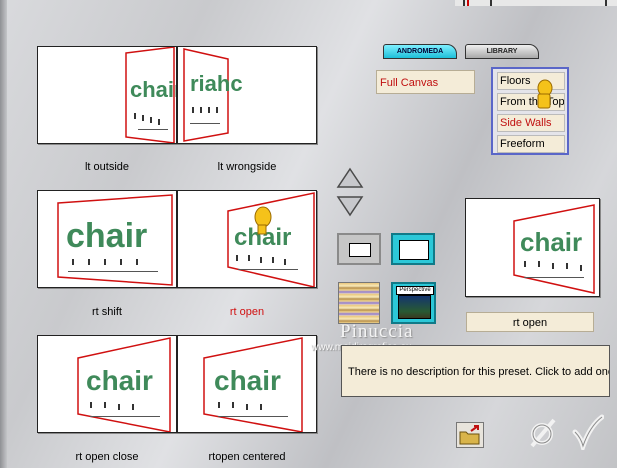 This screenshot has height=468, width=617. I want to click on preset-label: rtopen centered, so click(247, 457).